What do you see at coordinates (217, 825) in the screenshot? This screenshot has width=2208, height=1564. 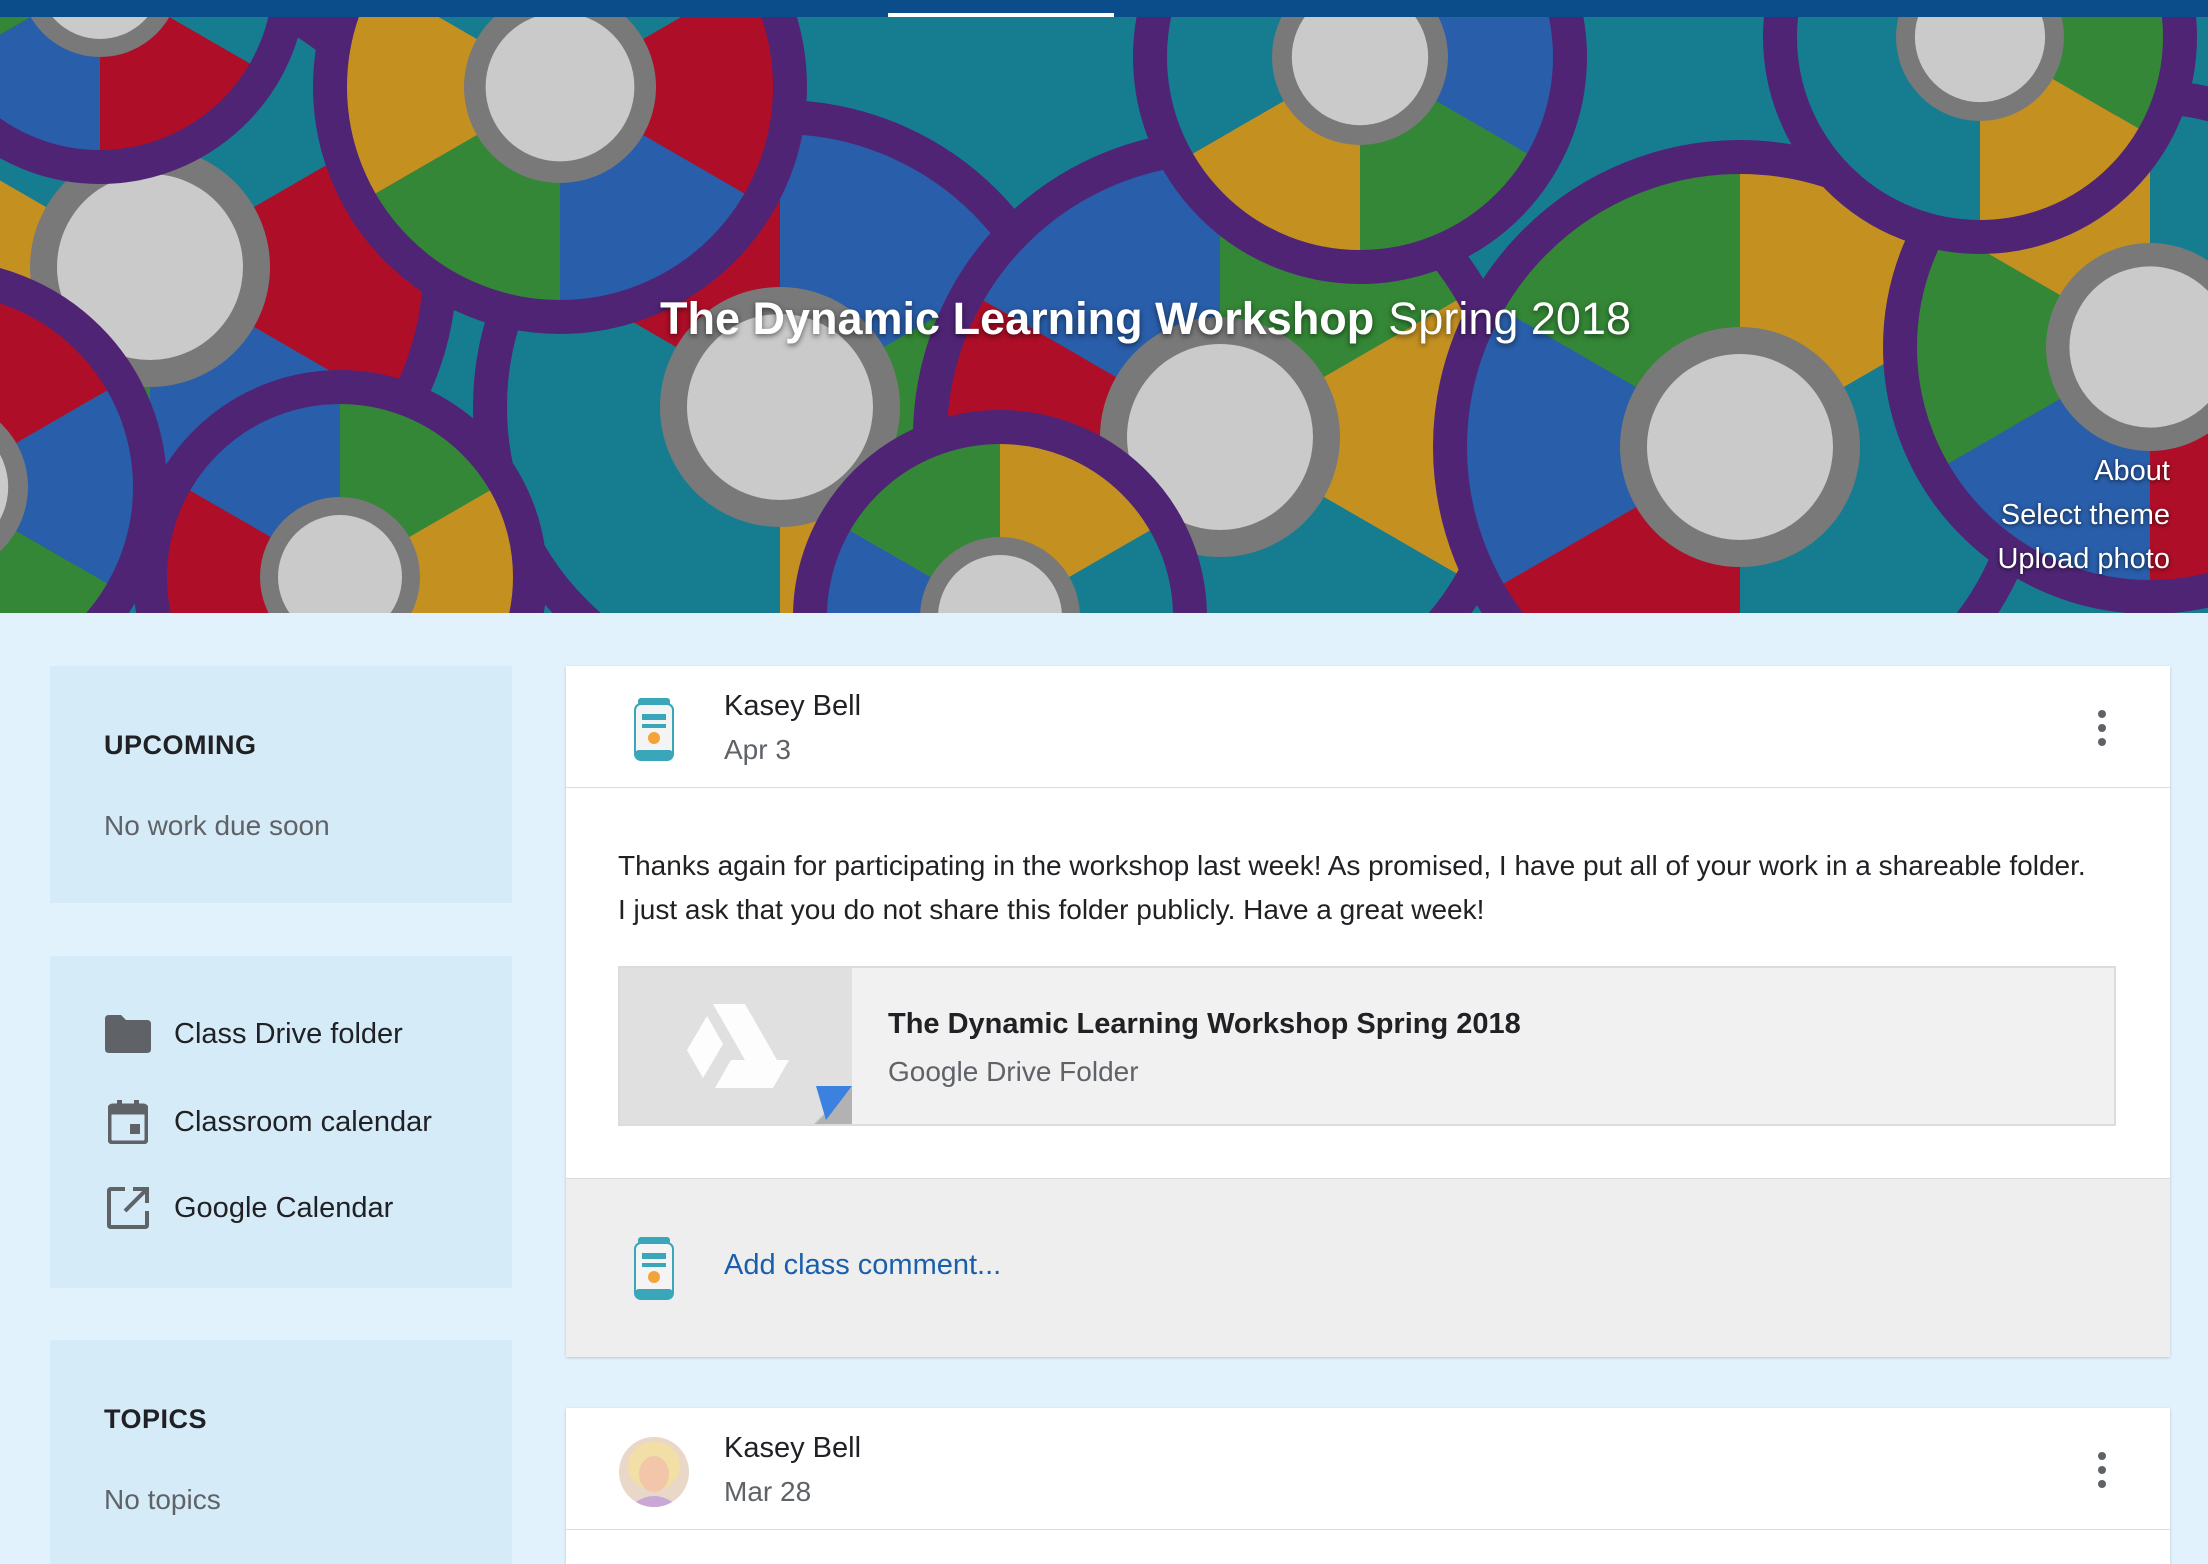 I see `upcoming-empty-text: No work due soon` at bounding box center [217, 825].